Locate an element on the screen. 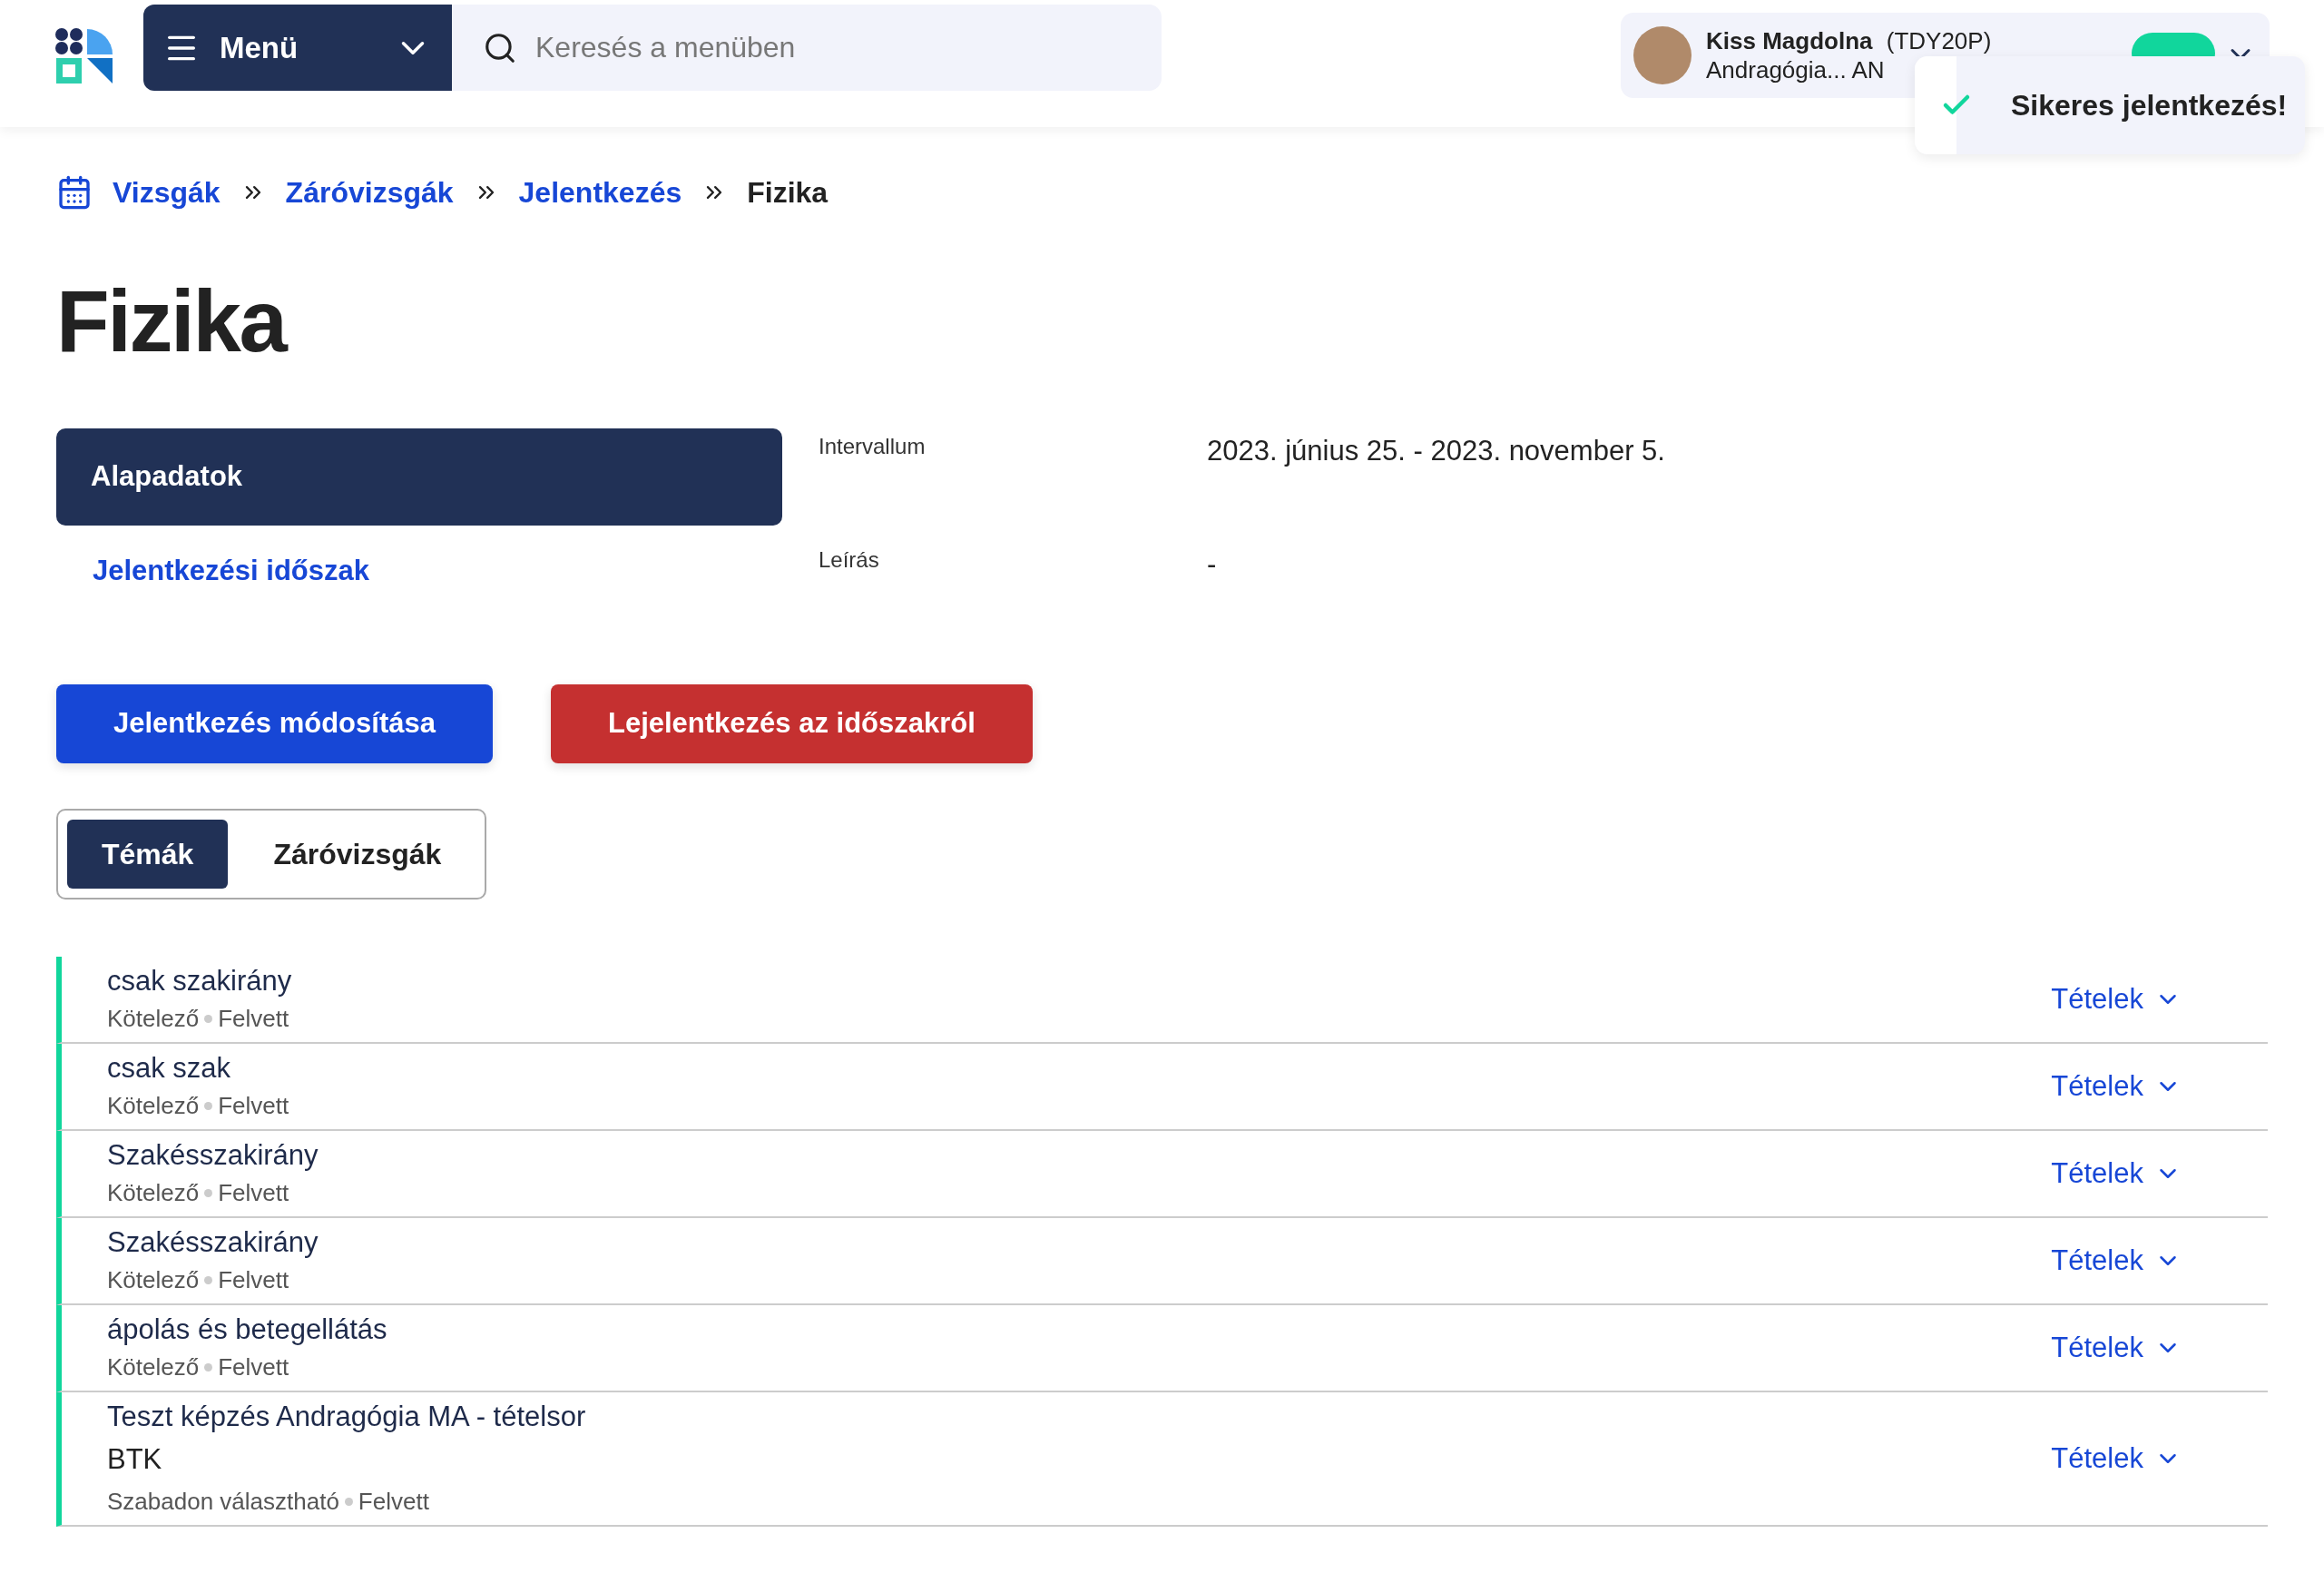 This screenshot has height=1573, width=2324. detail-label: Leírás is located at coordinates (849, 560).